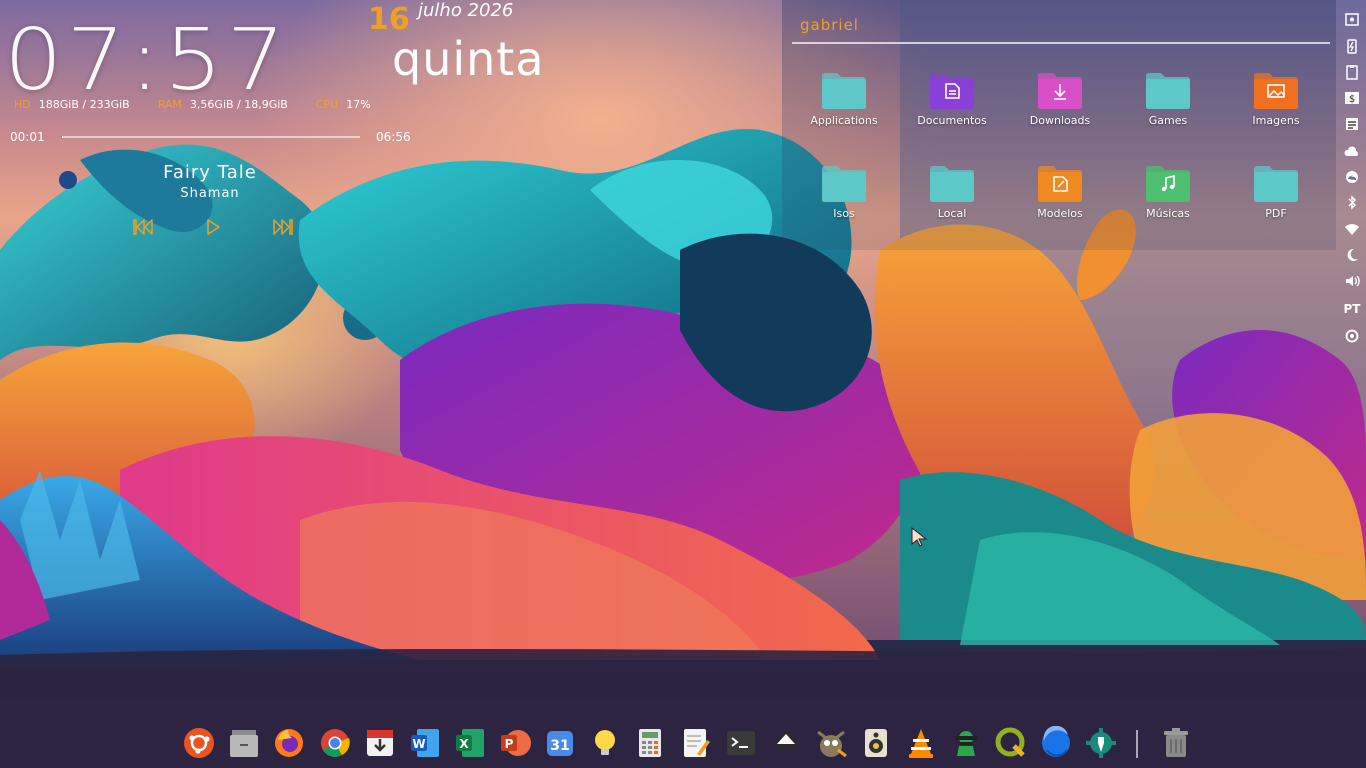 The image size is (1366, 768). Describe the element at coordinates (1060, 91) in the screenshot. I see `downloads-folder-icon` at that location.